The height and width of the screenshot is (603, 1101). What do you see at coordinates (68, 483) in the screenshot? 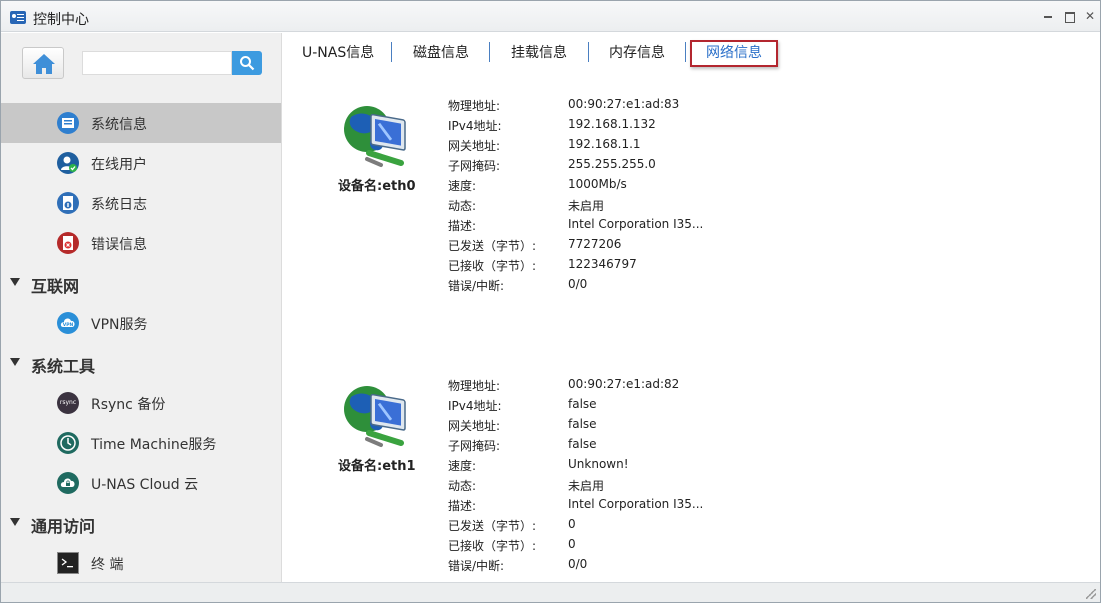
I see `cloud-icon` at bounding box center [68, 483].